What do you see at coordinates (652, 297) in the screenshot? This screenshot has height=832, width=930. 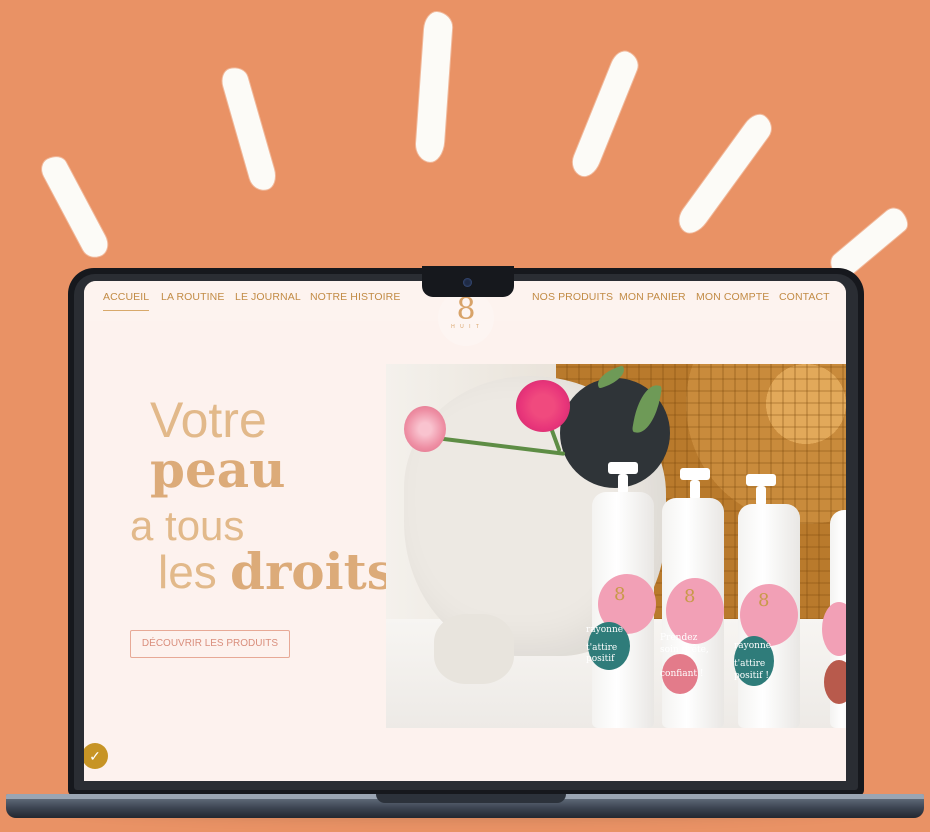 I see `nav-mon-panier: MON PANIER` at bounding box center [652, 297].